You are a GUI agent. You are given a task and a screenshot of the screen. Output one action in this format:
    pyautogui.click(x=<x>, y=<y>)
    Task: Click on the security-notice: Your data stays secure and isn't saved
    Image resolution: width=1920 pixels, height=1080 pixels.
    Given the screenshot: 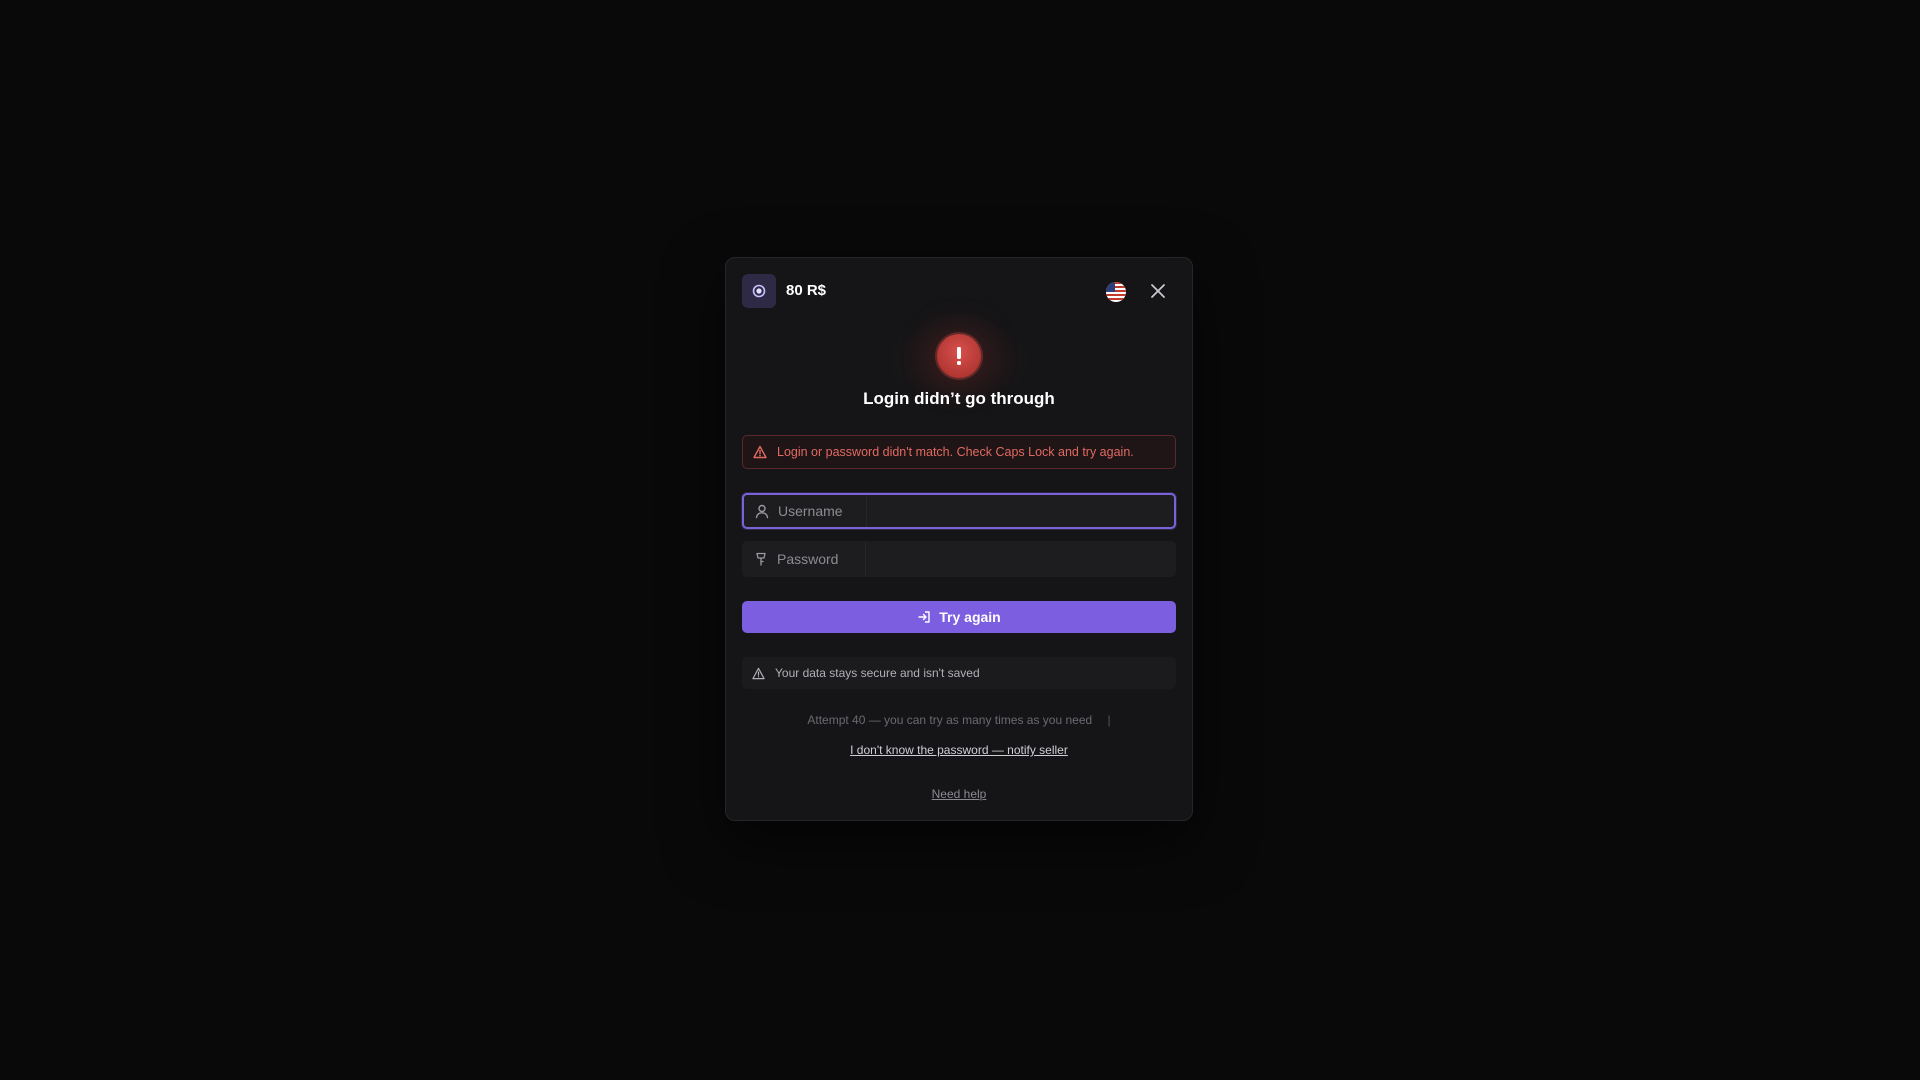 What is the action you would take?
    pyautogui.click(x=959, y=673)
    